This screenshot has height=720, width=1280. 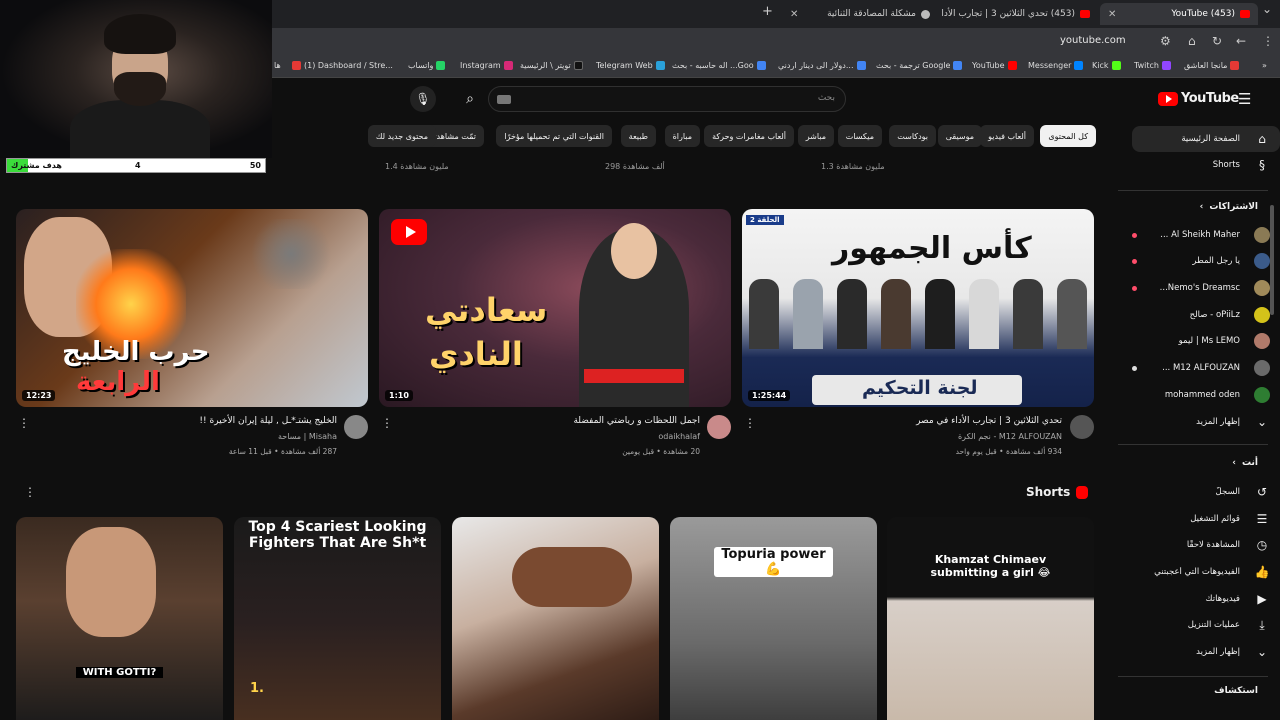 I want to click on tab-two-factor: مشكلة المصادقة الثنائية ✕, so click(x=860, y=14).